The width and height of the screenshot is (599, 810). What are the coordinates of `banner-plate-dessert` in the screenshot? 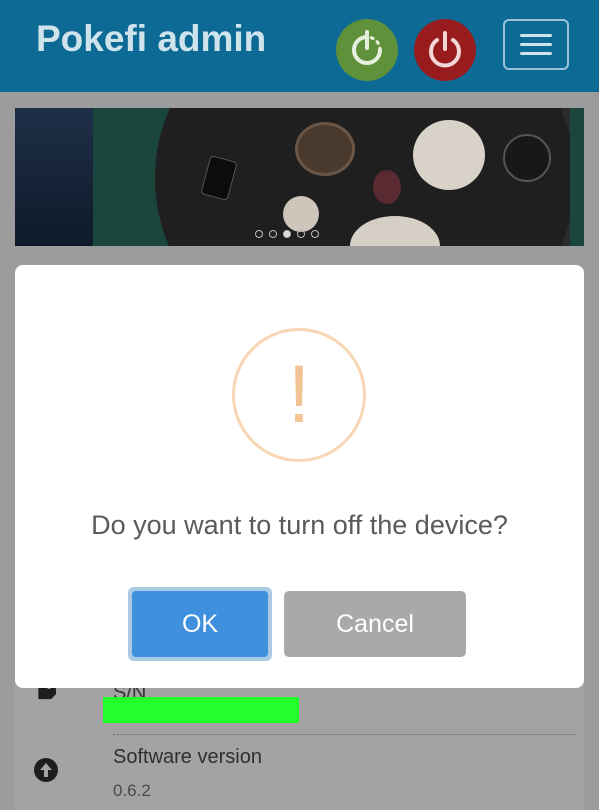 It's located at (527, 158).